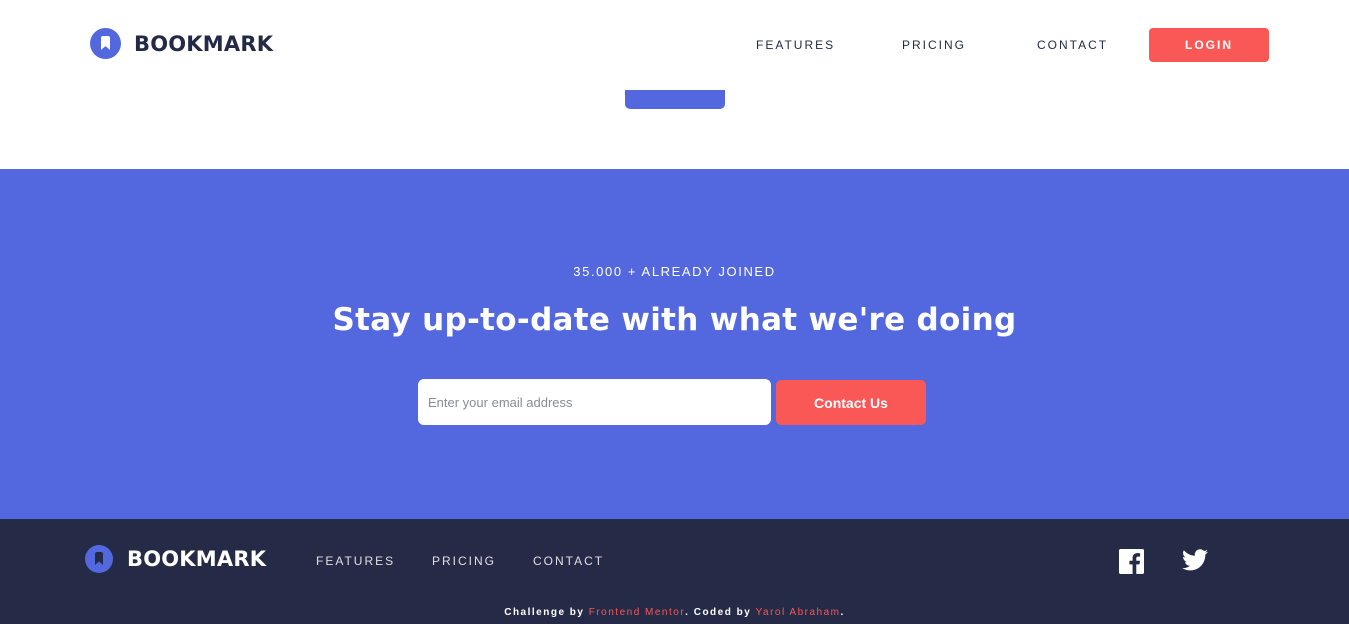 This screenshot has height=624, width=1349. What do you see at coordinates (568, 561) in the screenshot?
I see `footer-link-contact: CONTACT` at bounding box center [568, 561].